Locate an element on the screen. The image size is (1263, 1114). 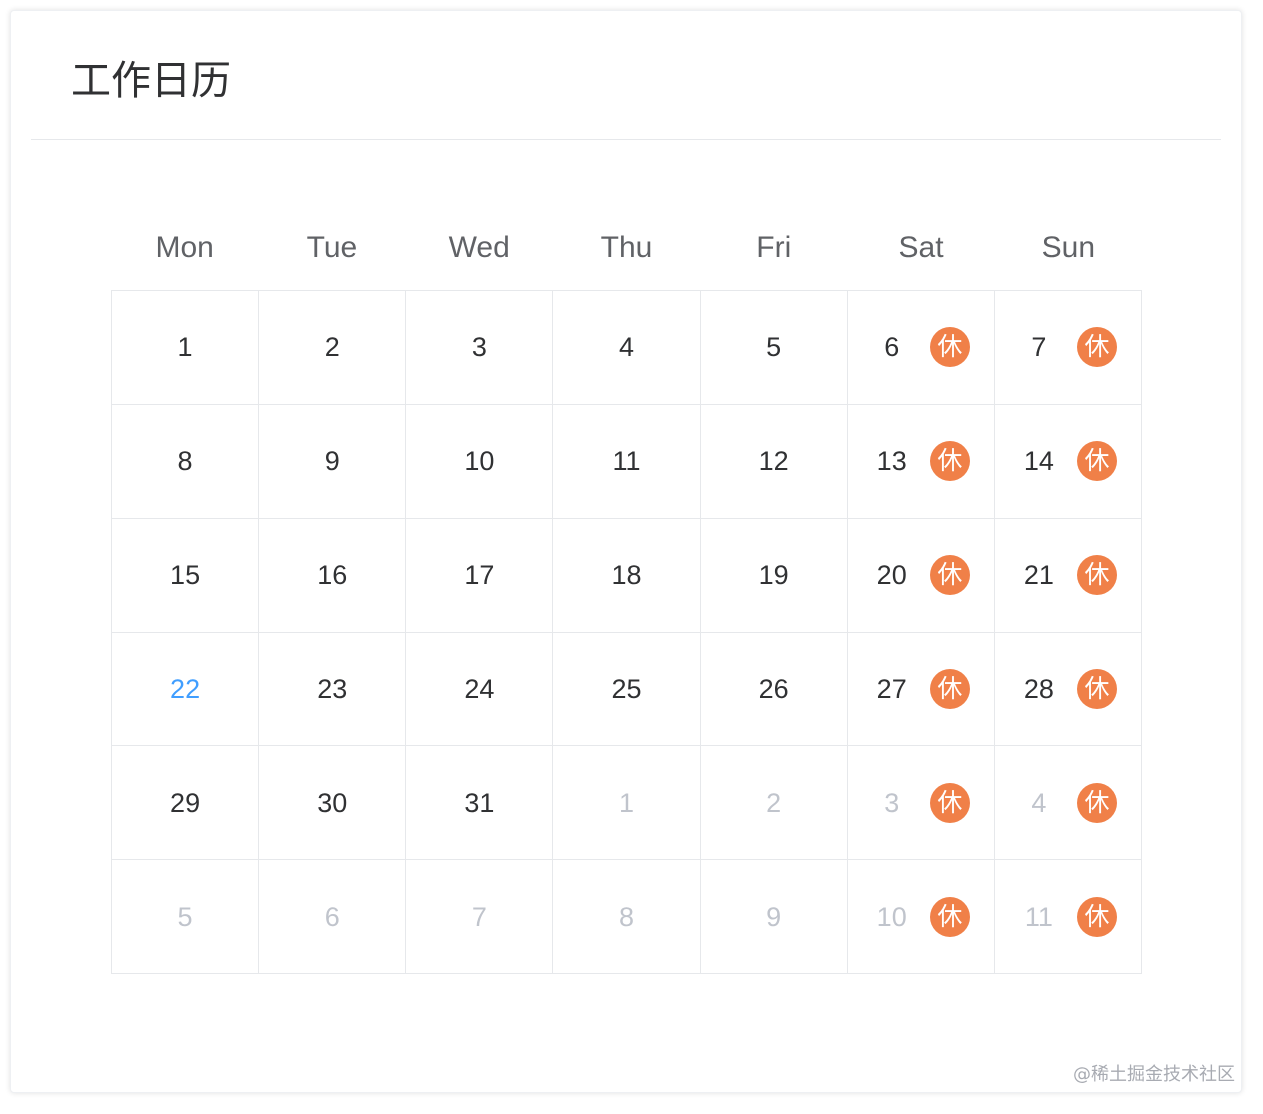
calendar-day-cell: 19 is located at coordinates (774, 575).